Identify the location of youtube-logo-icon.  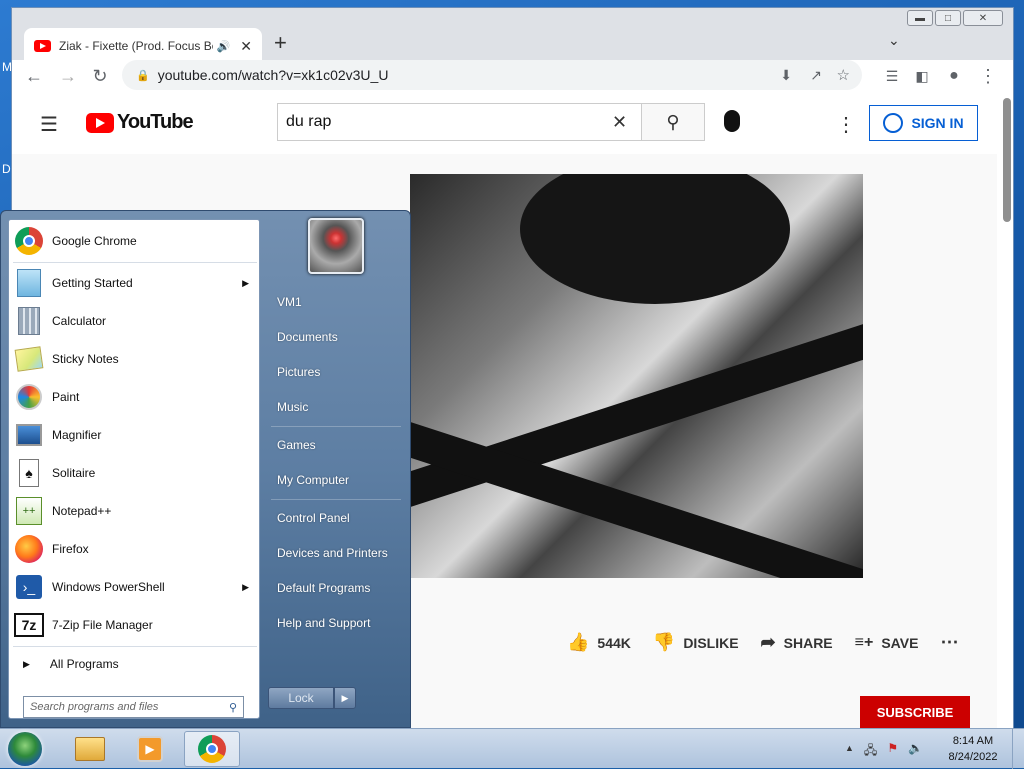
(100, 122).